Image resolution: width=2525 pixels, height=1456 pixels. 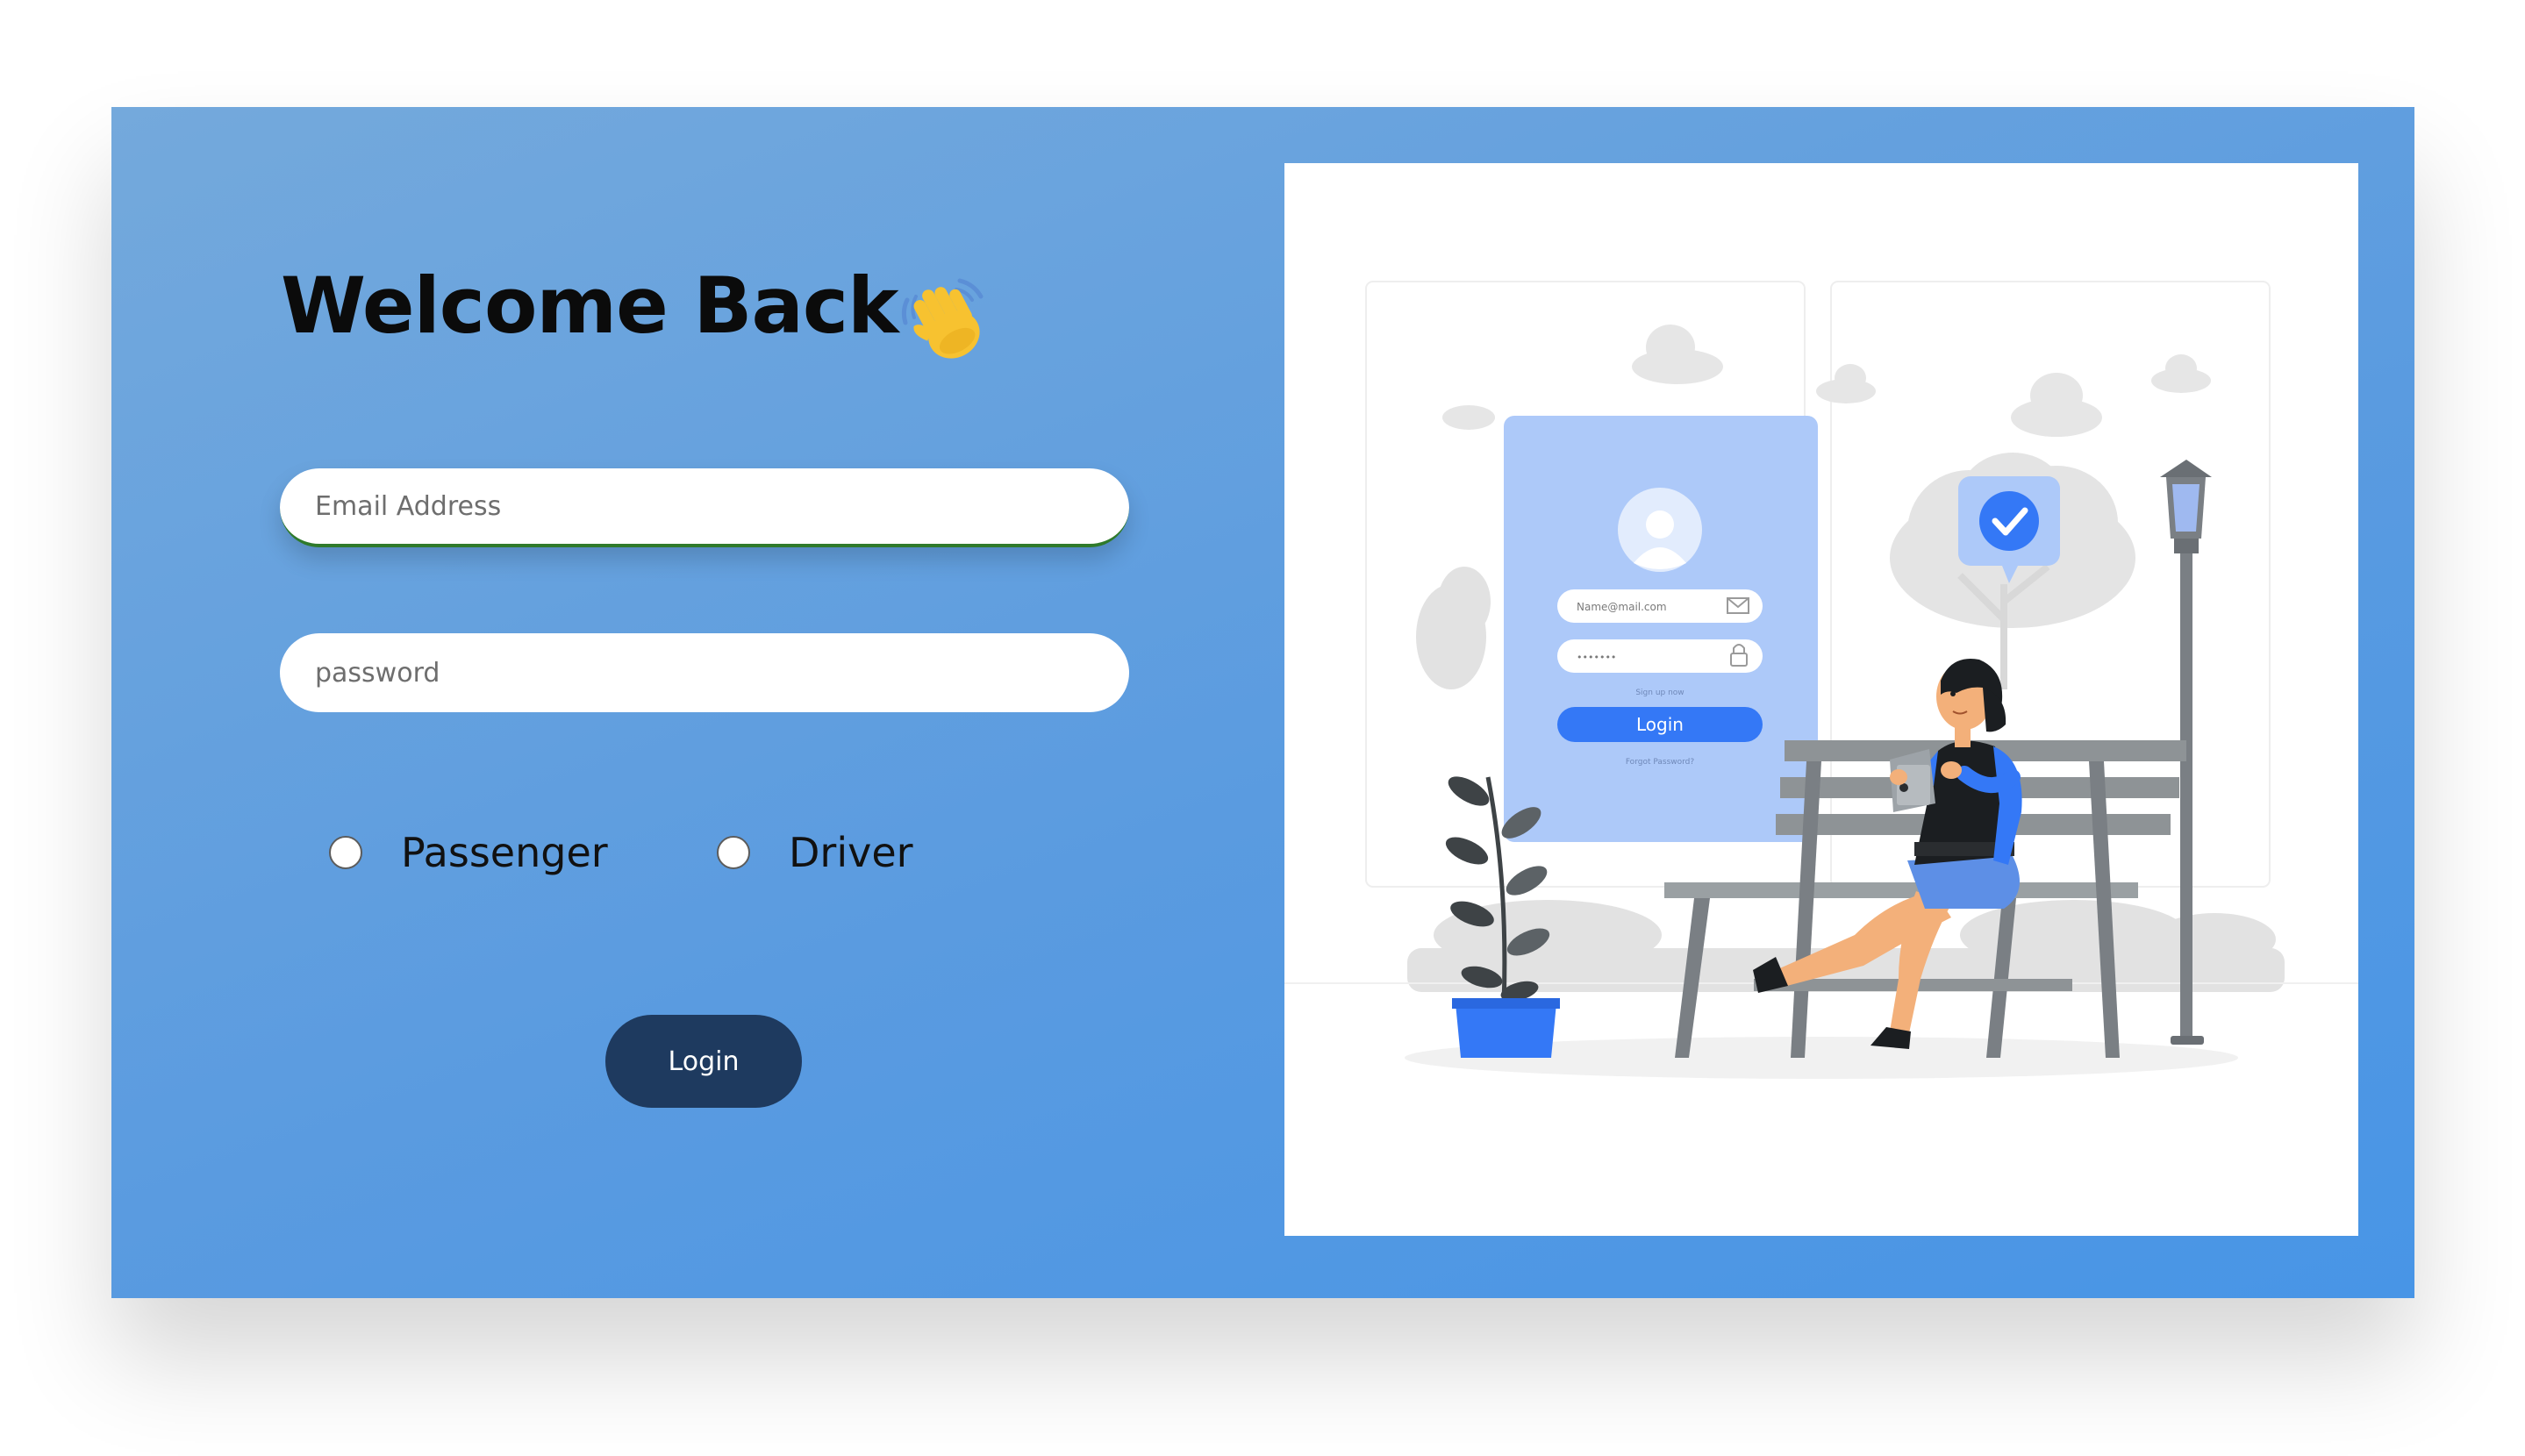 What do you see at coordinates (590, 306) in the screenshot?
I see `page-title: Welcome Back` at bounding box center [590, 306].